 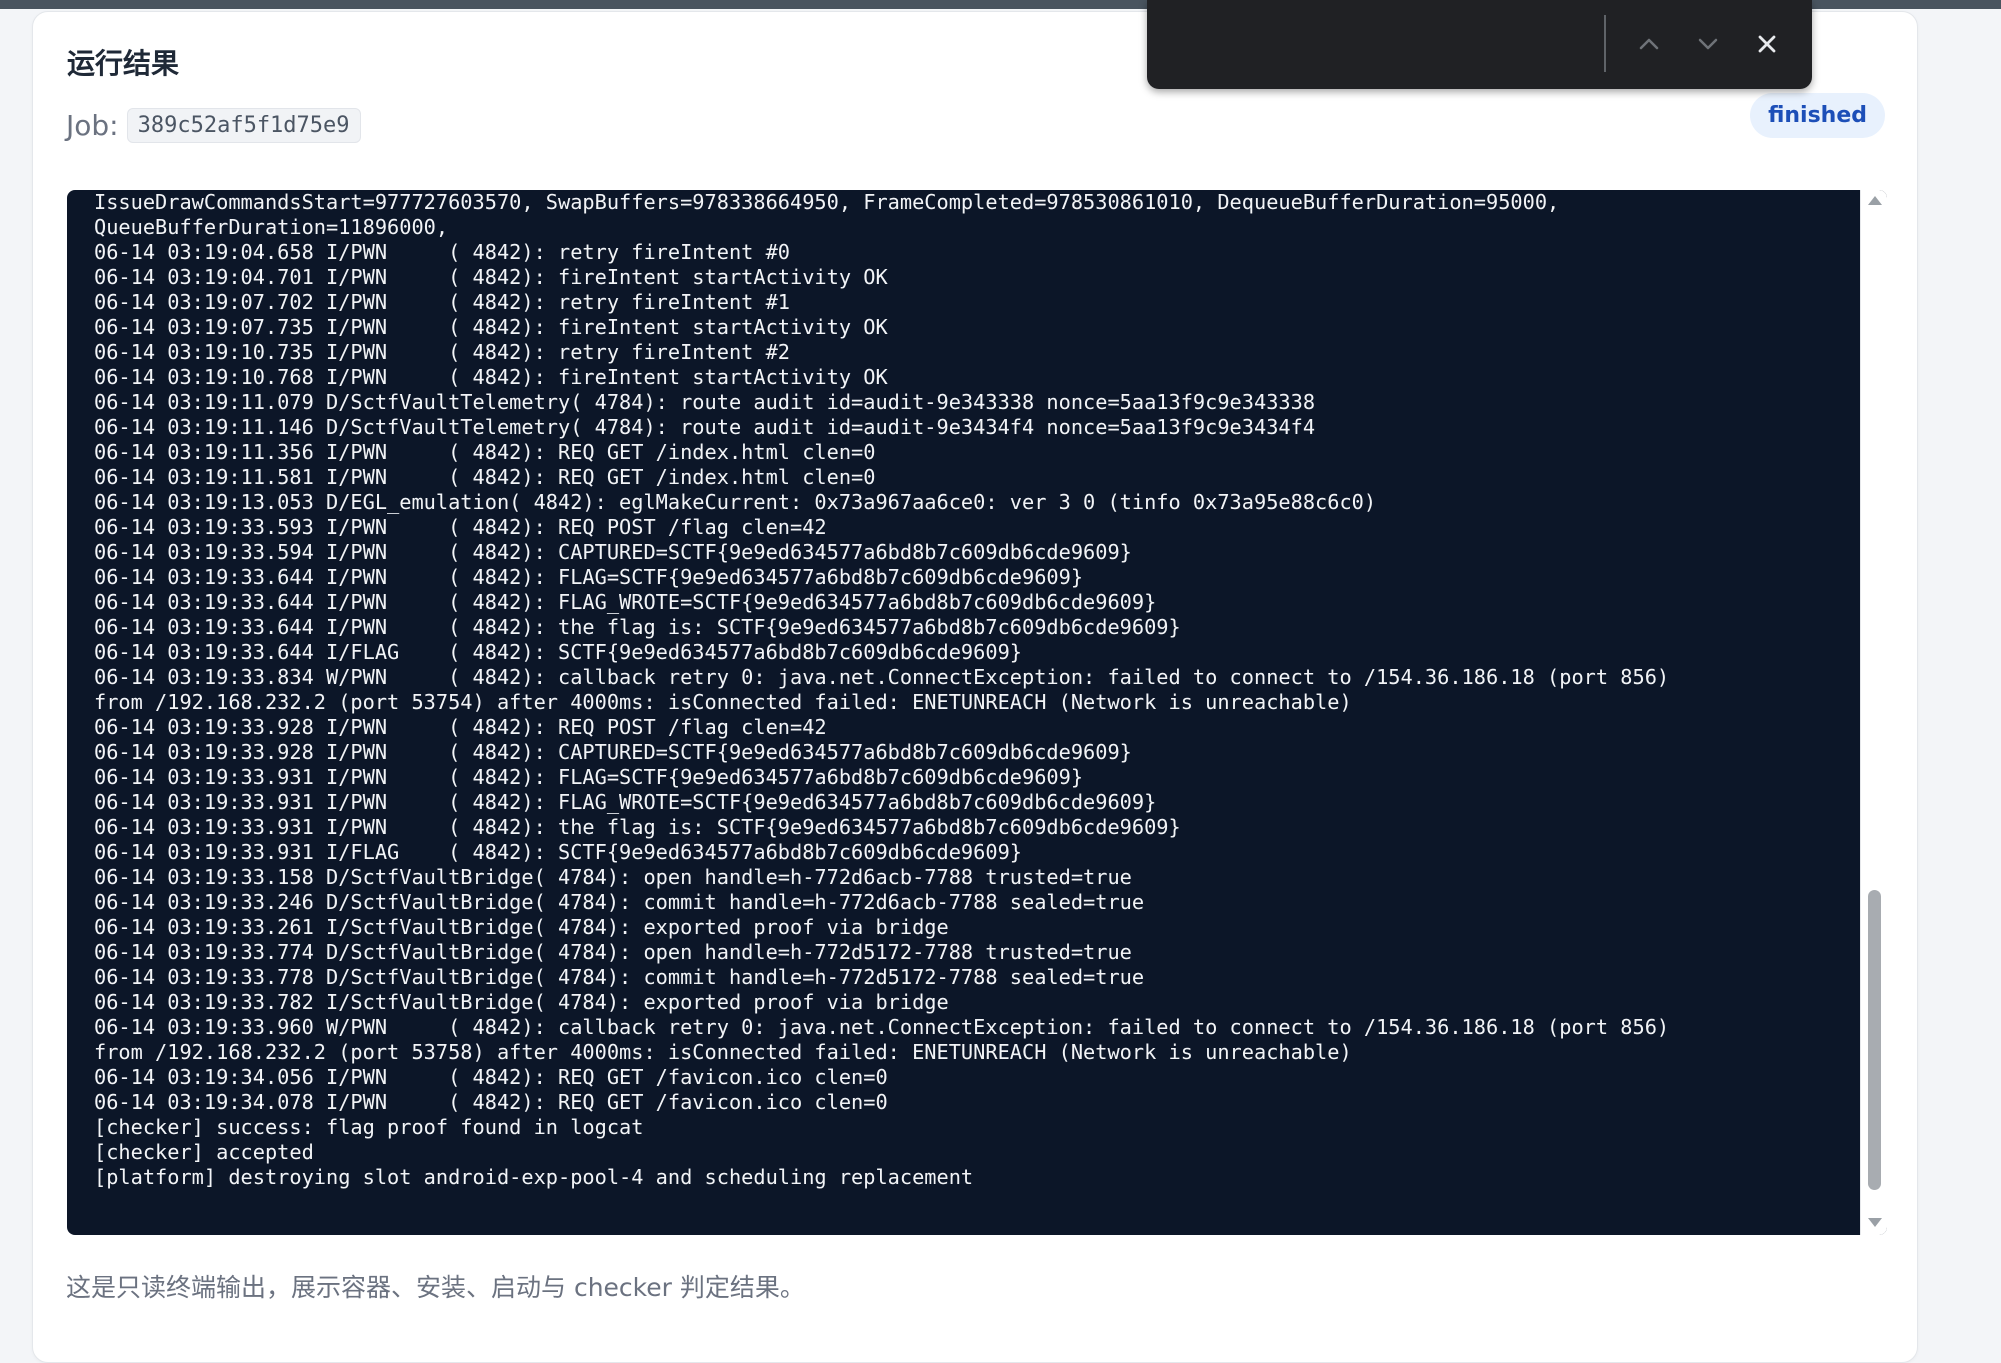 What do you see at coordinates (1874, 1040) in the screenshot?
I see `scroll-thumb` at bounding box center [1874, 1040].